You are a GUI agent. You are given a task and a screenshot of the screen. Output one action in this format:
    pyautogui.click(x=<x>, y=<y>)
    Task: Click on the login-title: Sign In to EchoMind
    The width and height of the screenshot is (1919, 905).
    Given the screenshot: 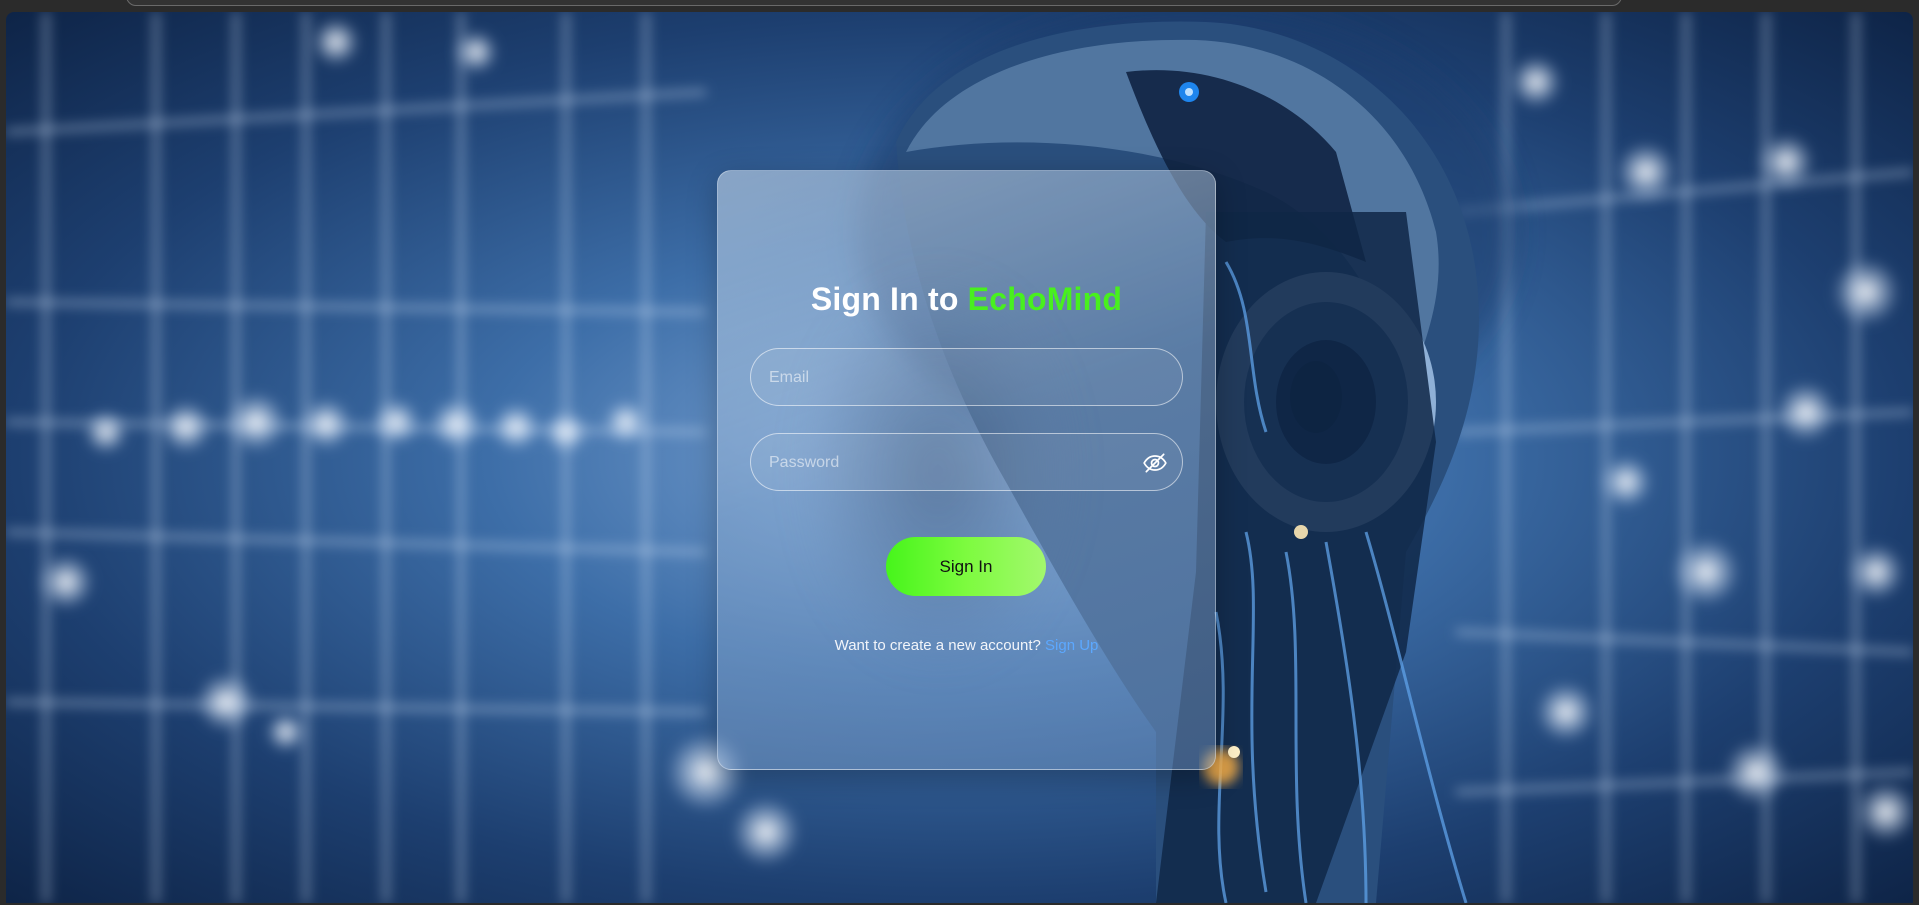 What is the action you would take?
    pyautogui.click(x=966, y=299)
    